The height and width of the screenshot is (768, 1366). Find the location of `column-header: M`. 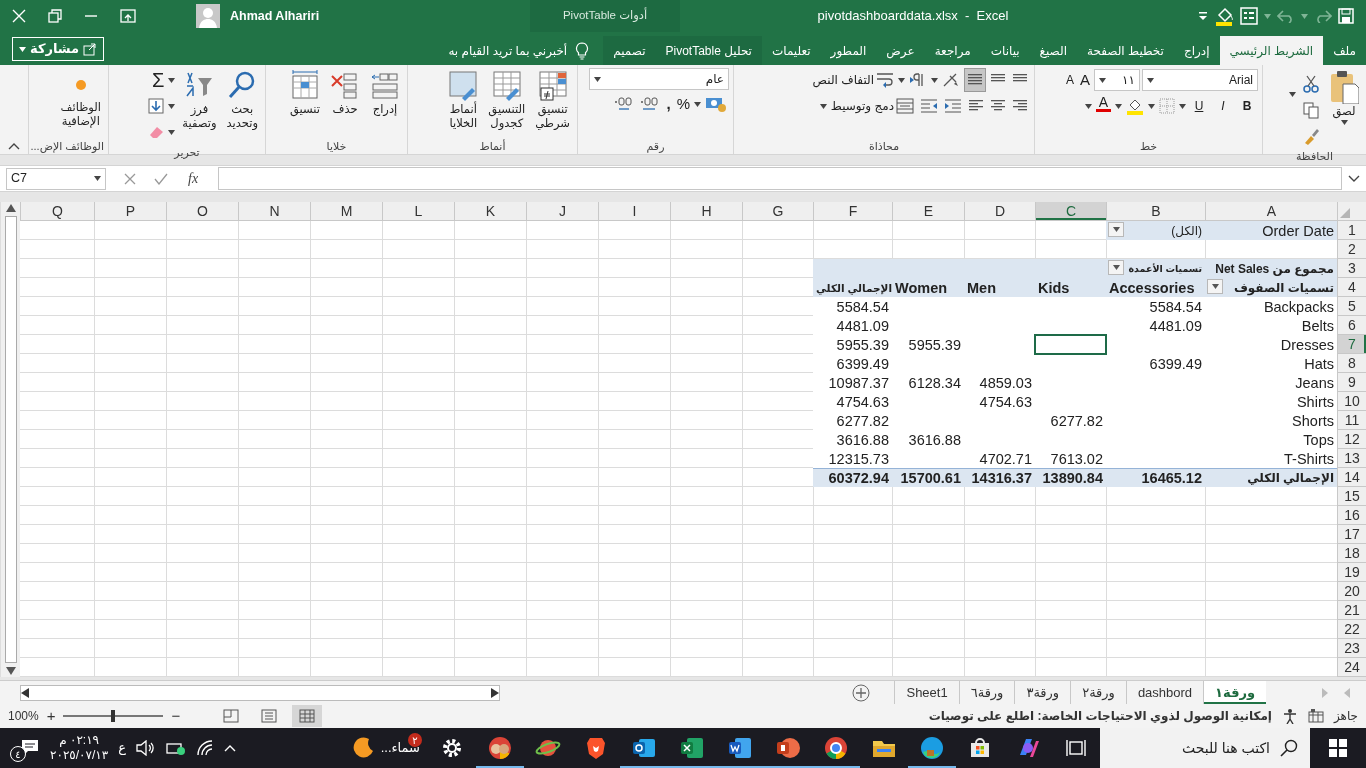

column-header: M is located at coordinates (346, 211).